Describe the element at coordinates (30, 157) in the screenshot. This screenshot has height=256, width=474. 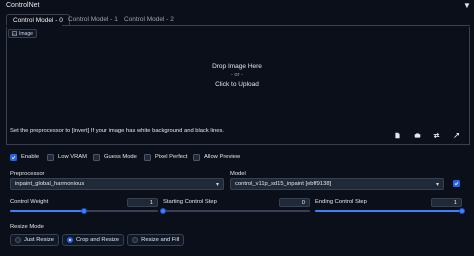
I see `enable-label: Enable` at that location.